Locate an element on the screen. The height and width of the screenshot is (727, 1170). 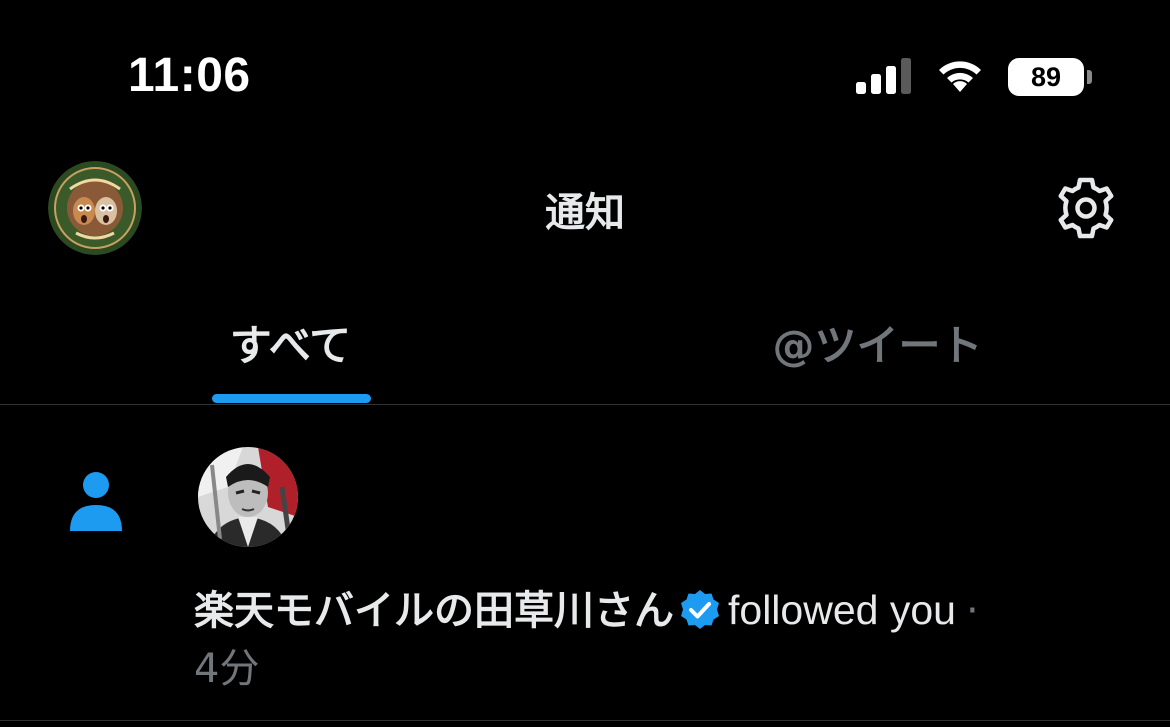
battery-body: 89 is located at coordinates (1046, 77).